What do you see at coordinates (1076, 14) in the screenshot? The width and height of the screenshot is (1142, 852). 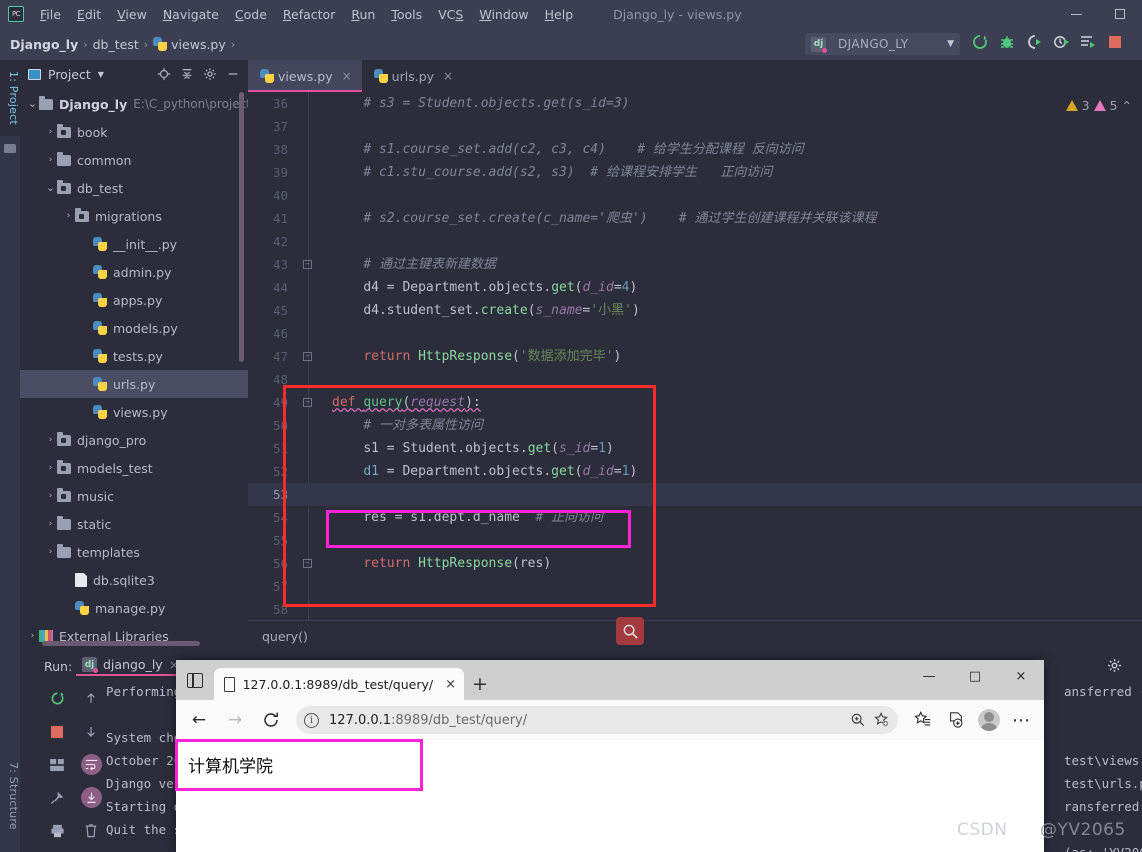 I see `minimize-button` at bounding box center [1076, 14].